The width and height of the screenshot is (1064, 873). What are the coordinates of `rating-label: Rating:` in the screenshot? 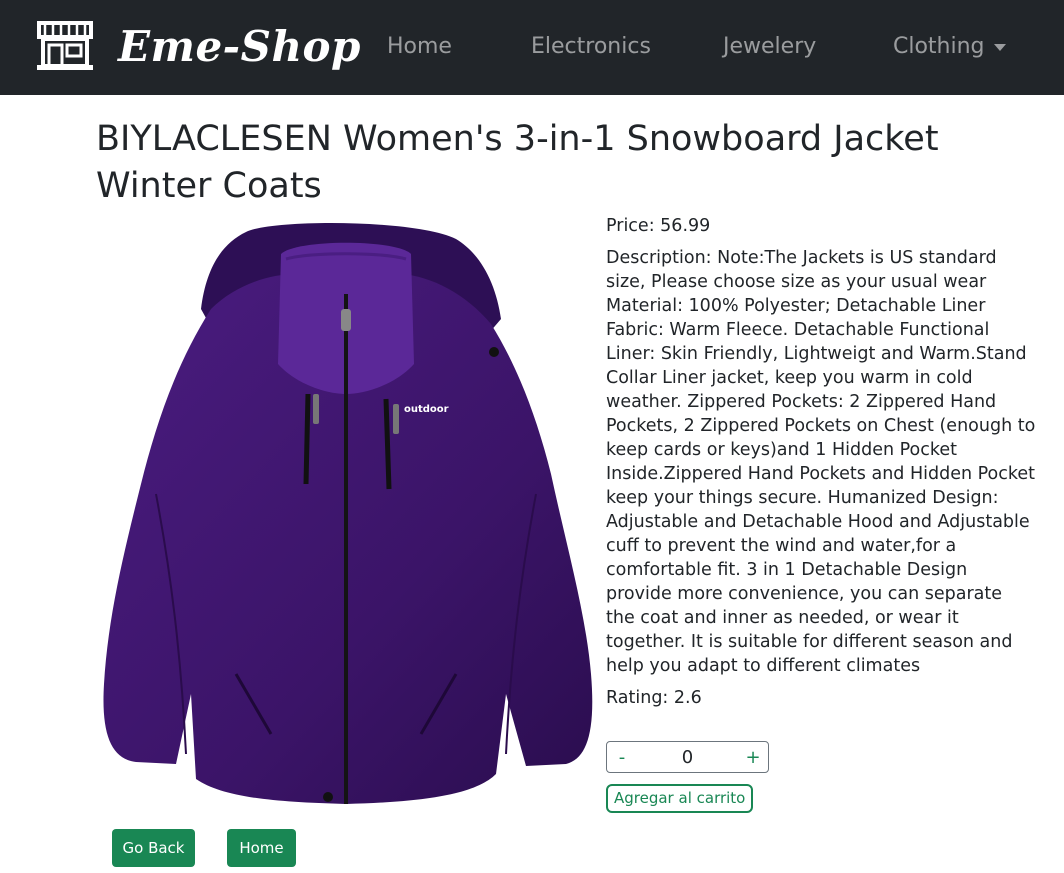 It's located at (637, 698).